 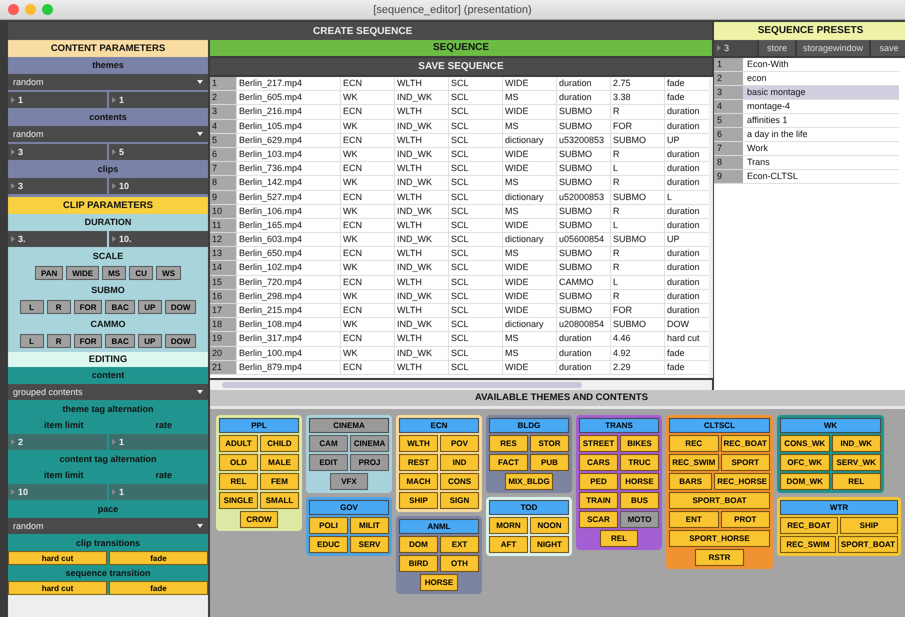 I want to click on content-tag: SCAR, so click(x=598, y=519).